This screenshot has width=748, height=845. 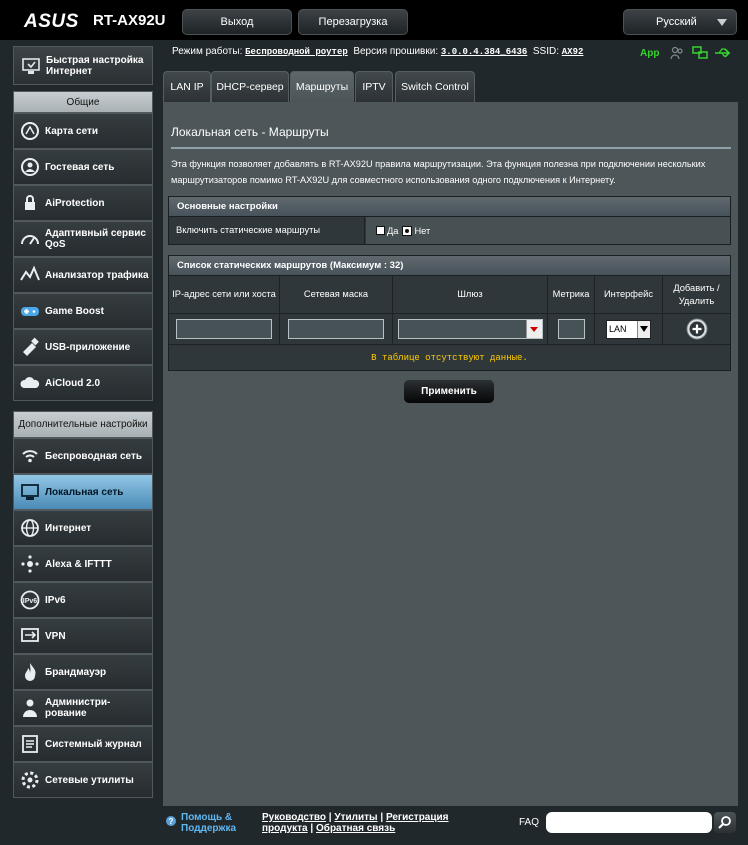 What do you see at coordinates (129, 20) in the screenshot?
I see `router-model: RT-AX92U` at bounding box center [129, 20].